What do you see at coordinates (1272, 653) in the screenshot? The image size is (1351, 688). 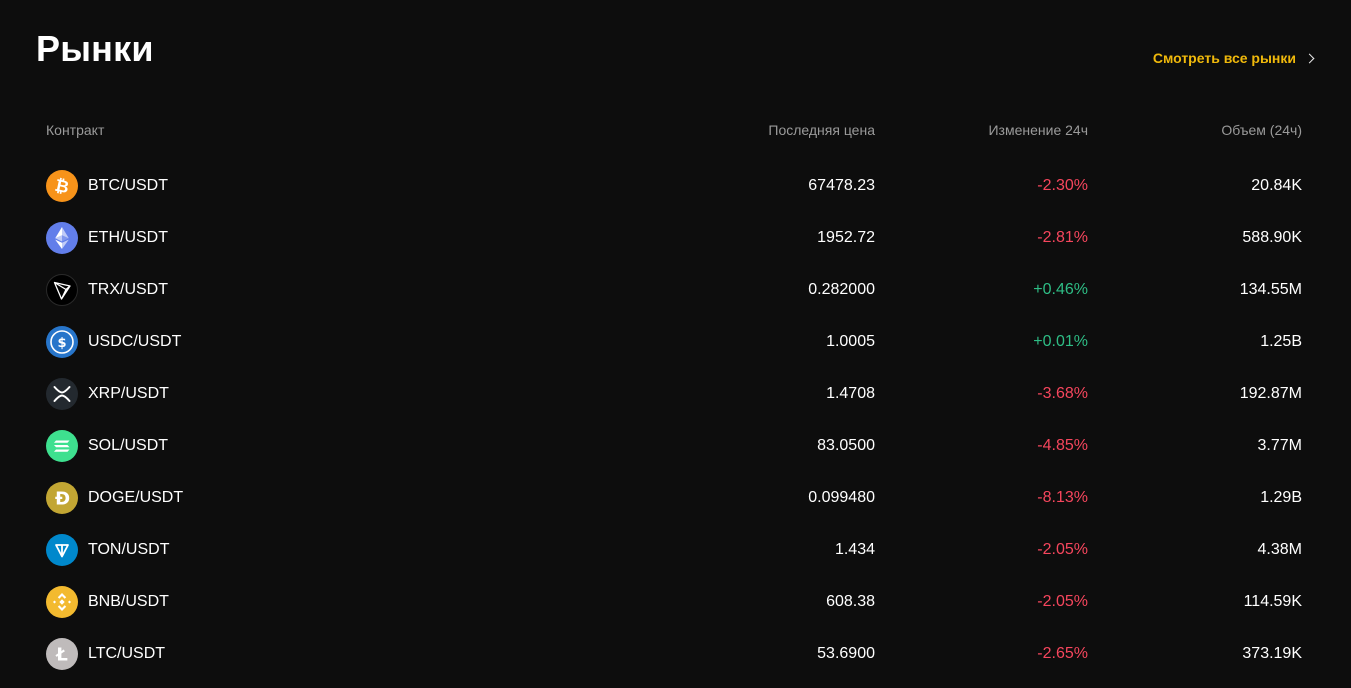 I see `cell-volume-24h: 373.19K` at bounding box center [1272, 653].